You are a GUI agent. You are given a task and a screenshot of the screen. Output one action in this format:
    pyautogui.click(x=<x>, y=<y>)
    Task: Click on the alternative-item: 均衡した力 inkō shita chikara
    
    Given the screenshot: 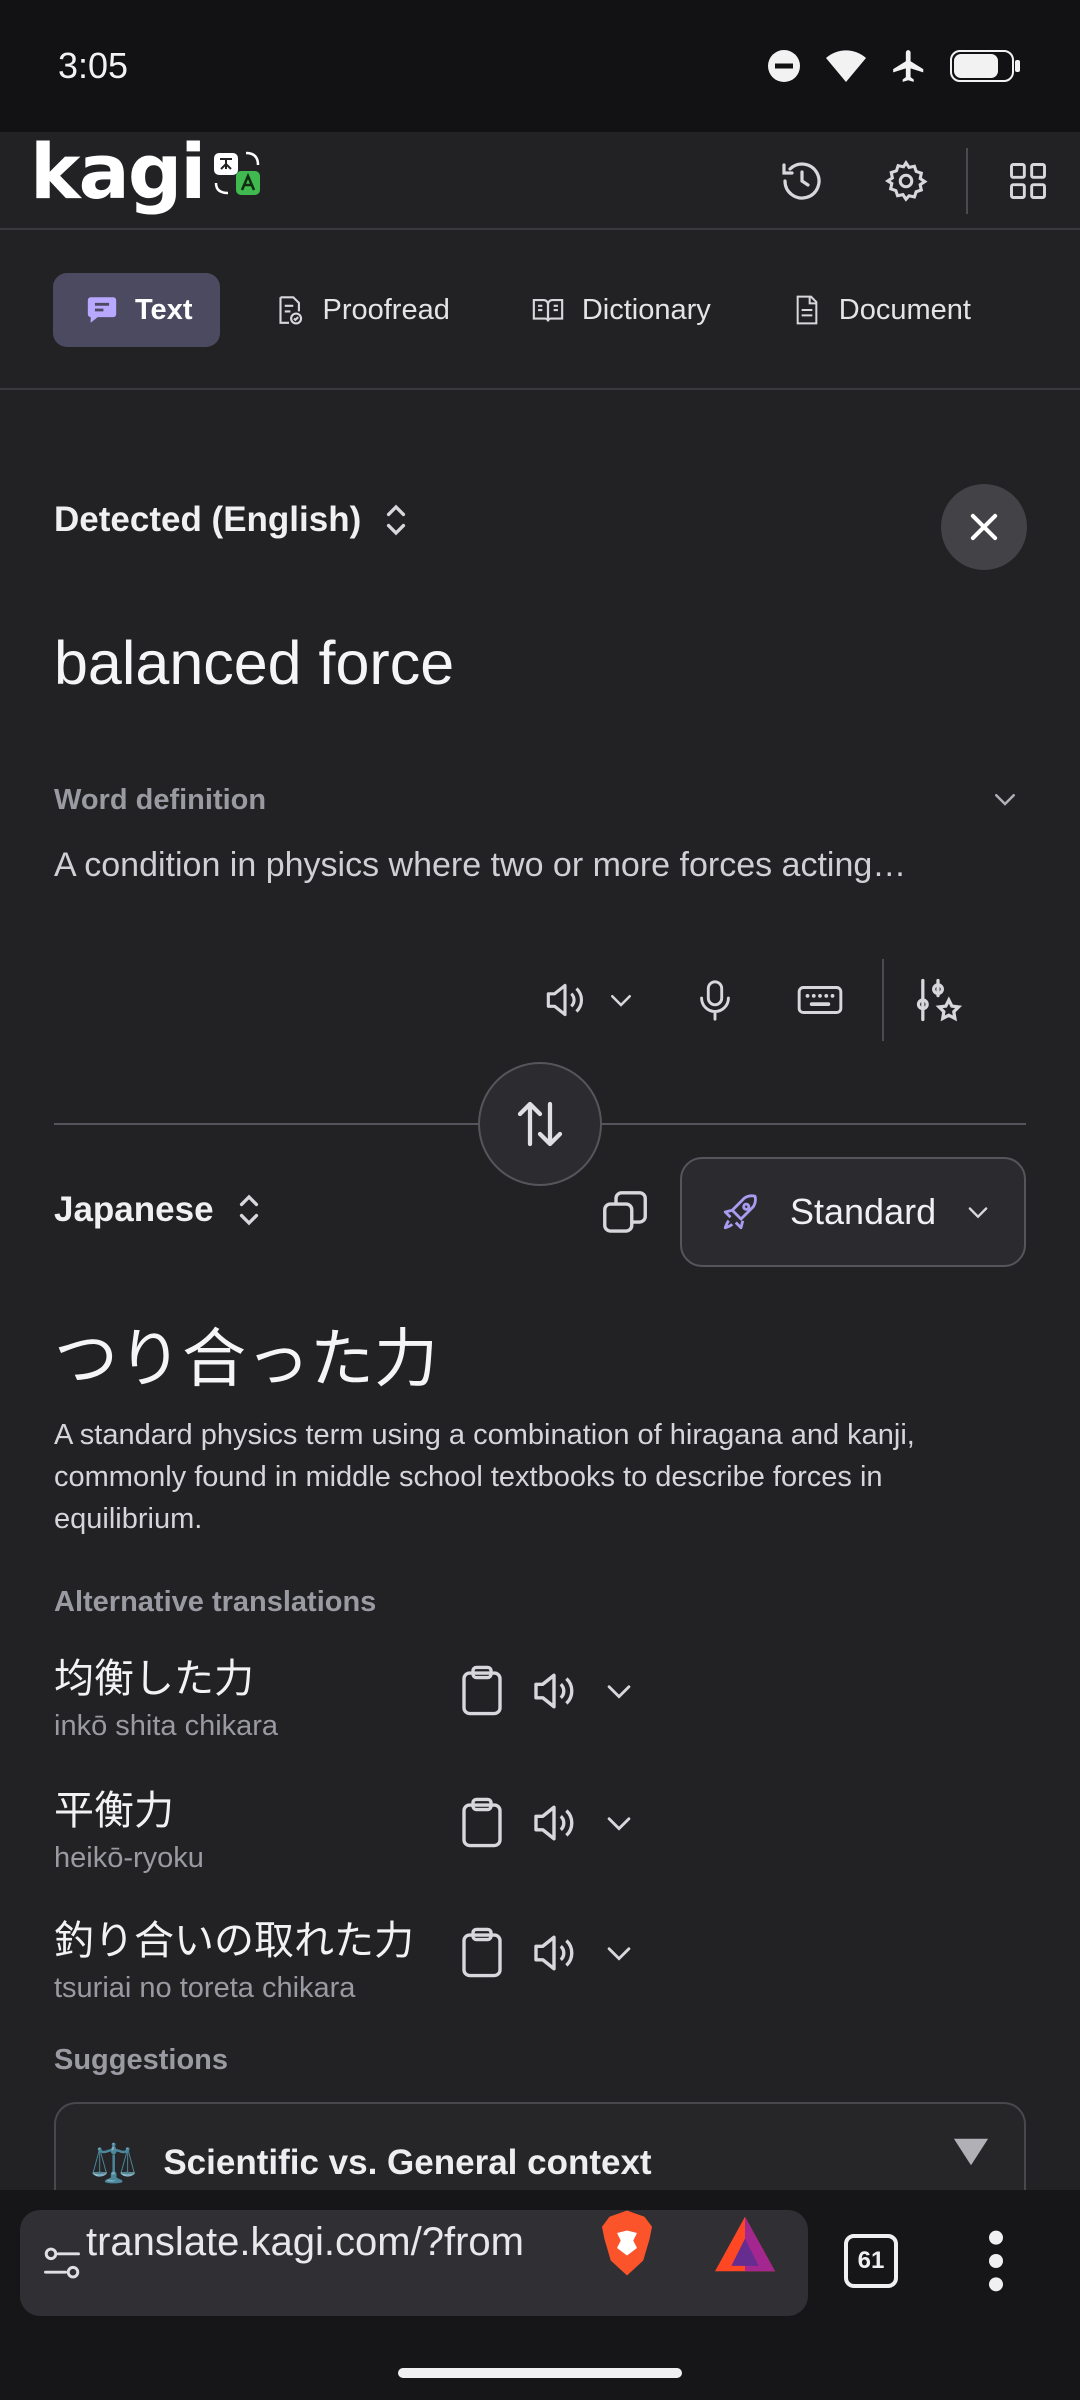 What is the action you would take?
    pyautogui.click(x=534, y=1706)
    